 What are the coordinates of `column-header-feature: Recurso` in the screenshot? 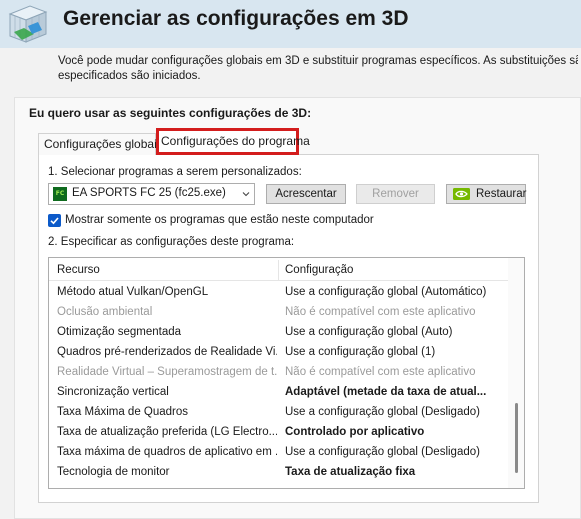 It's located at (78, 270).